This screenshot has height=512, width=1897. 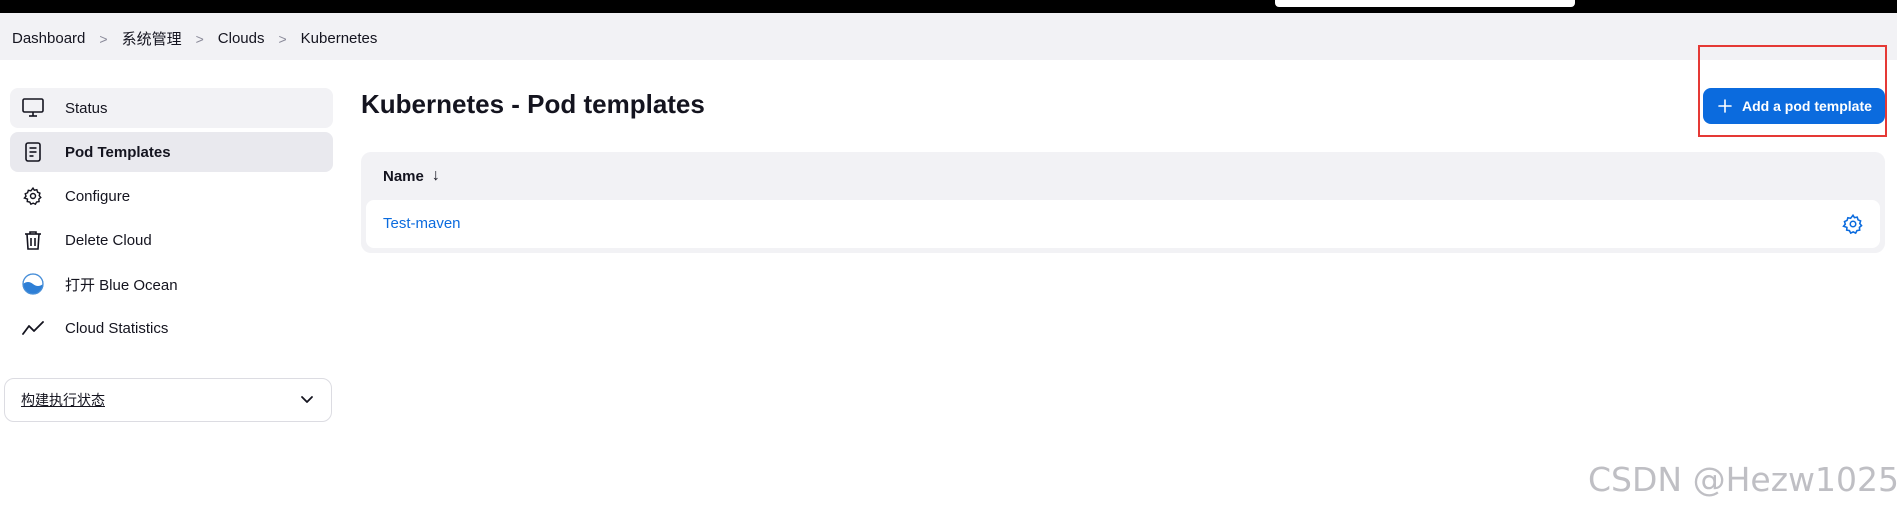 I want to click on sidebar-item-status: Status, so click(x=171, y=108).